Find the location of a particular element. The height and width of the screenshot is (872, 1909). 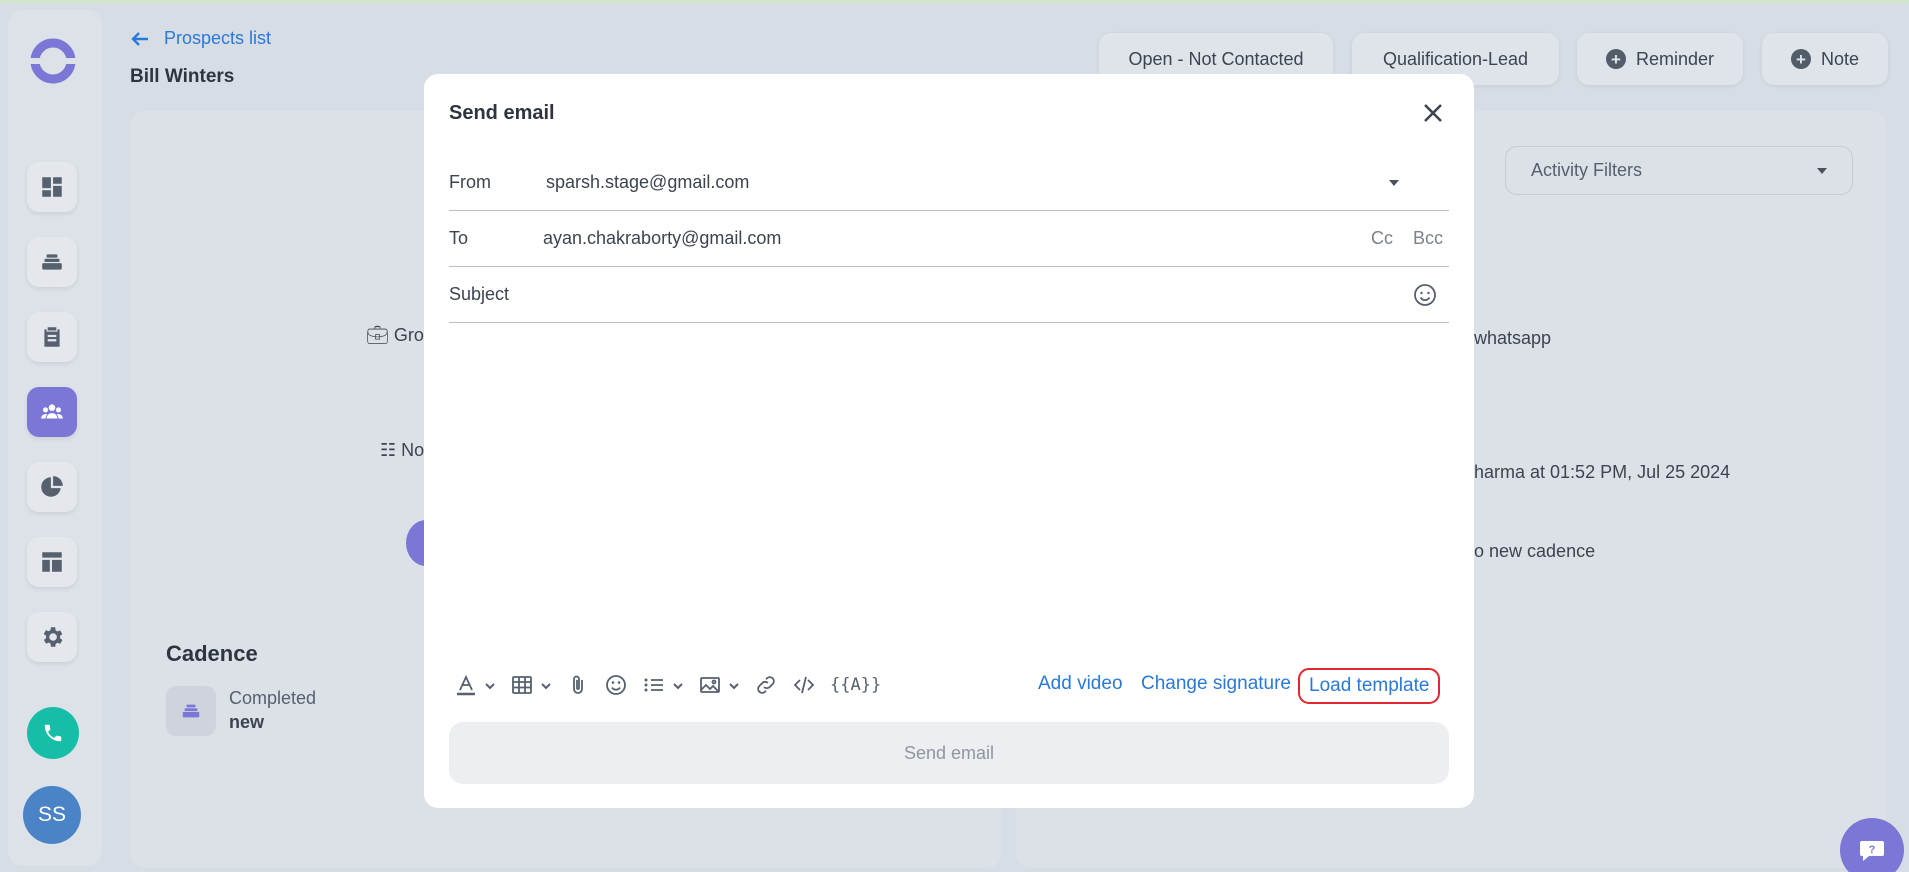

cadence-status: Completed is located at coordinates (273, 698).